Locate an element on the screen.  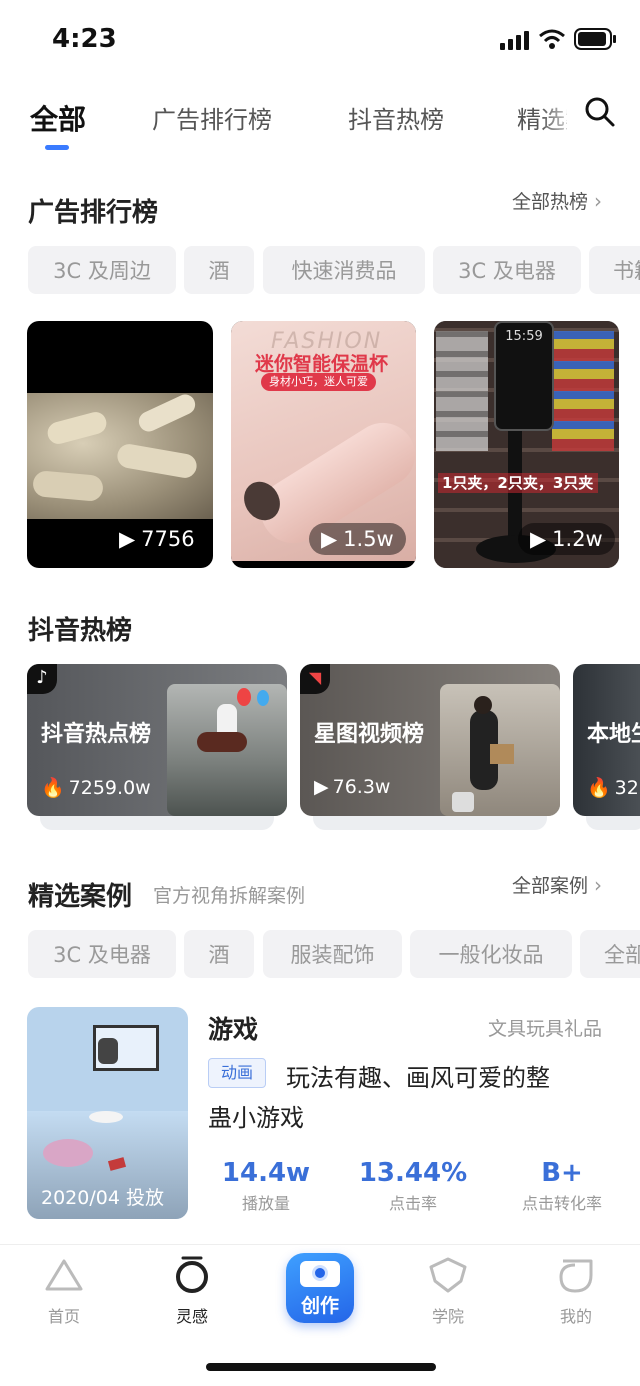
video-overlay-title: 迷你智能保温杯 is located at coordinates (322, 364).